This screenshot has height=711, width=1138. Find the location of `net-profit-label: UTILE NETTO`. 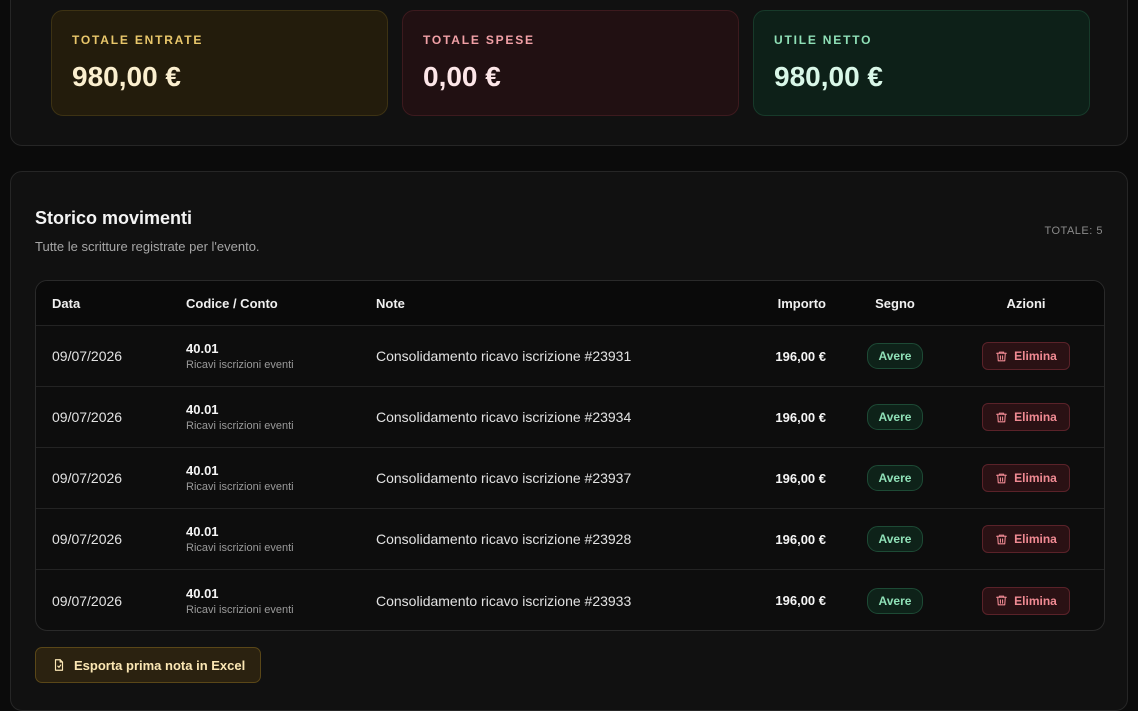

net-profit-label: UTILE NETTO is located at coordinates (823, 40).